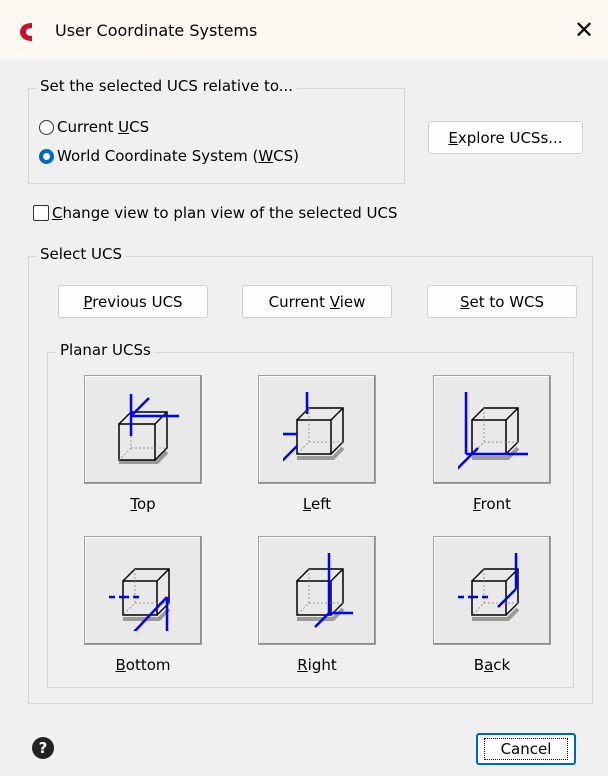 The image size is (608, 776). I want to click on ucs-back-label: Back, so click(492, 665).